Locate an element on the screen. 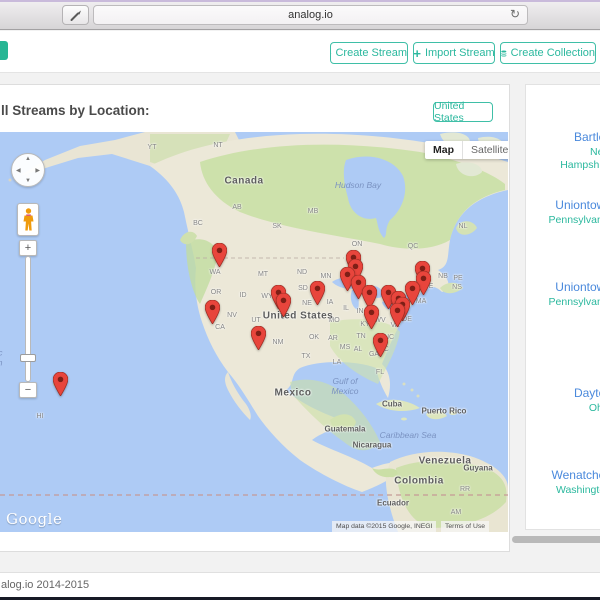 The height and width of the screenshot is (600, 600). terms-of-use-link: Terms of Use is located at coordinates (465, 526).